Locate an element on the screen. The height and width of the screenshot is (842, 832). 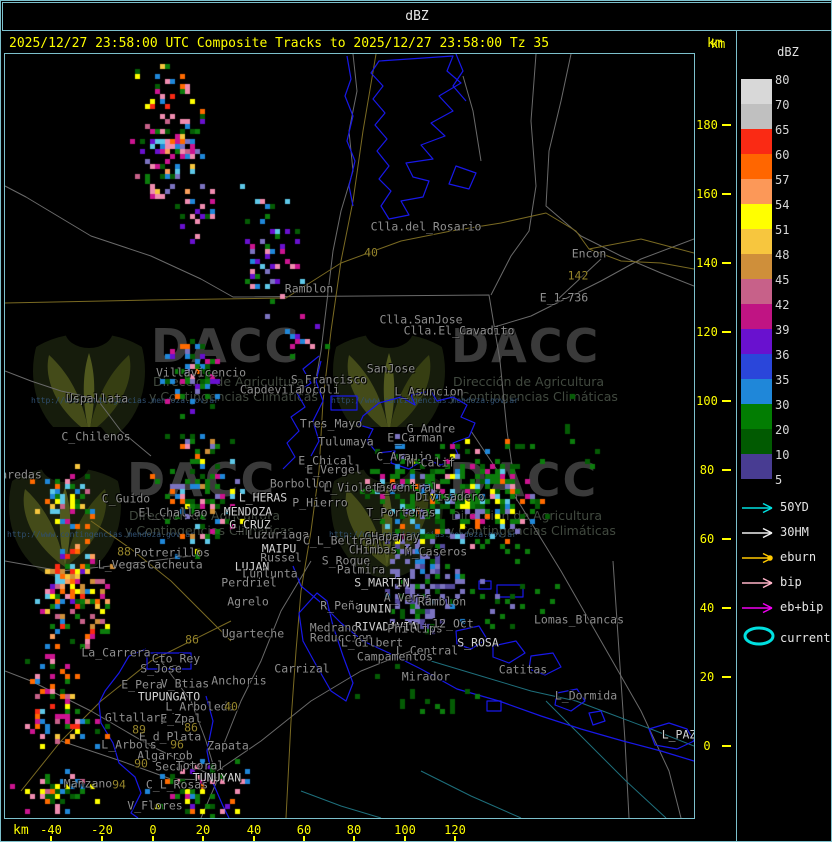
map-place-label: Villavicencio is located at coordinates (201, 372).